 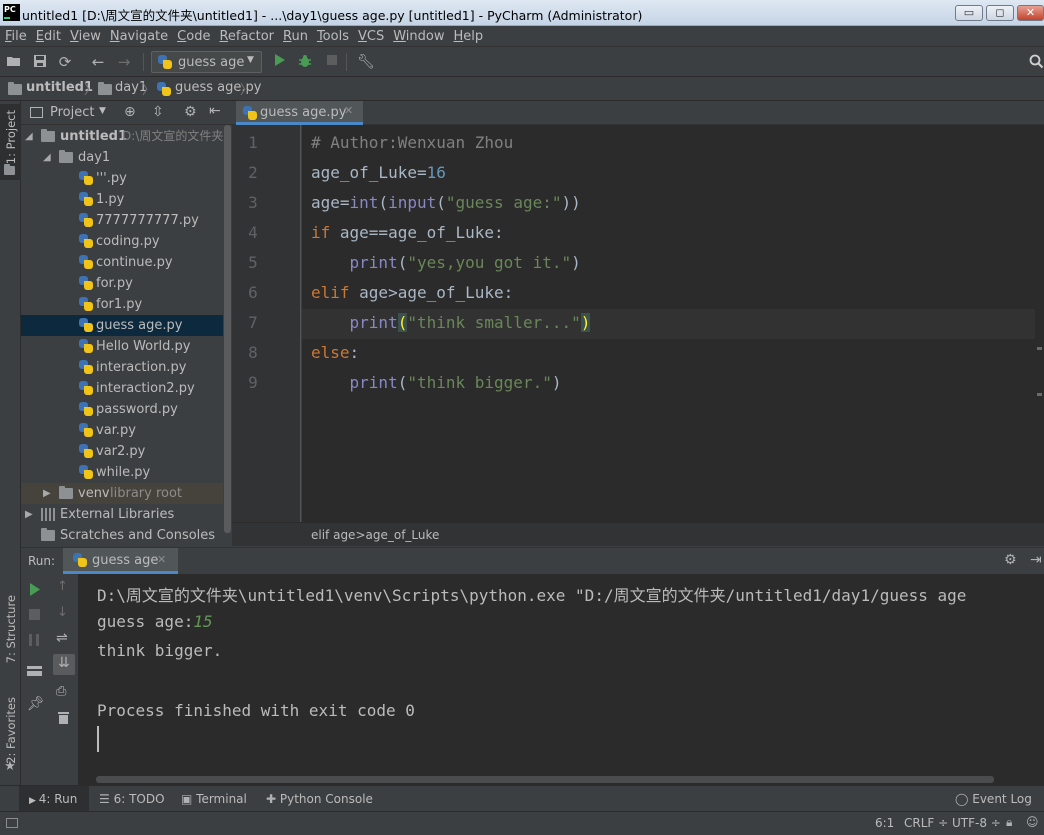 What do you see at coordinates (62, 612) in the screenshot?
I see `arrow-down-icon: ↓` at bounding box center [62, 612].